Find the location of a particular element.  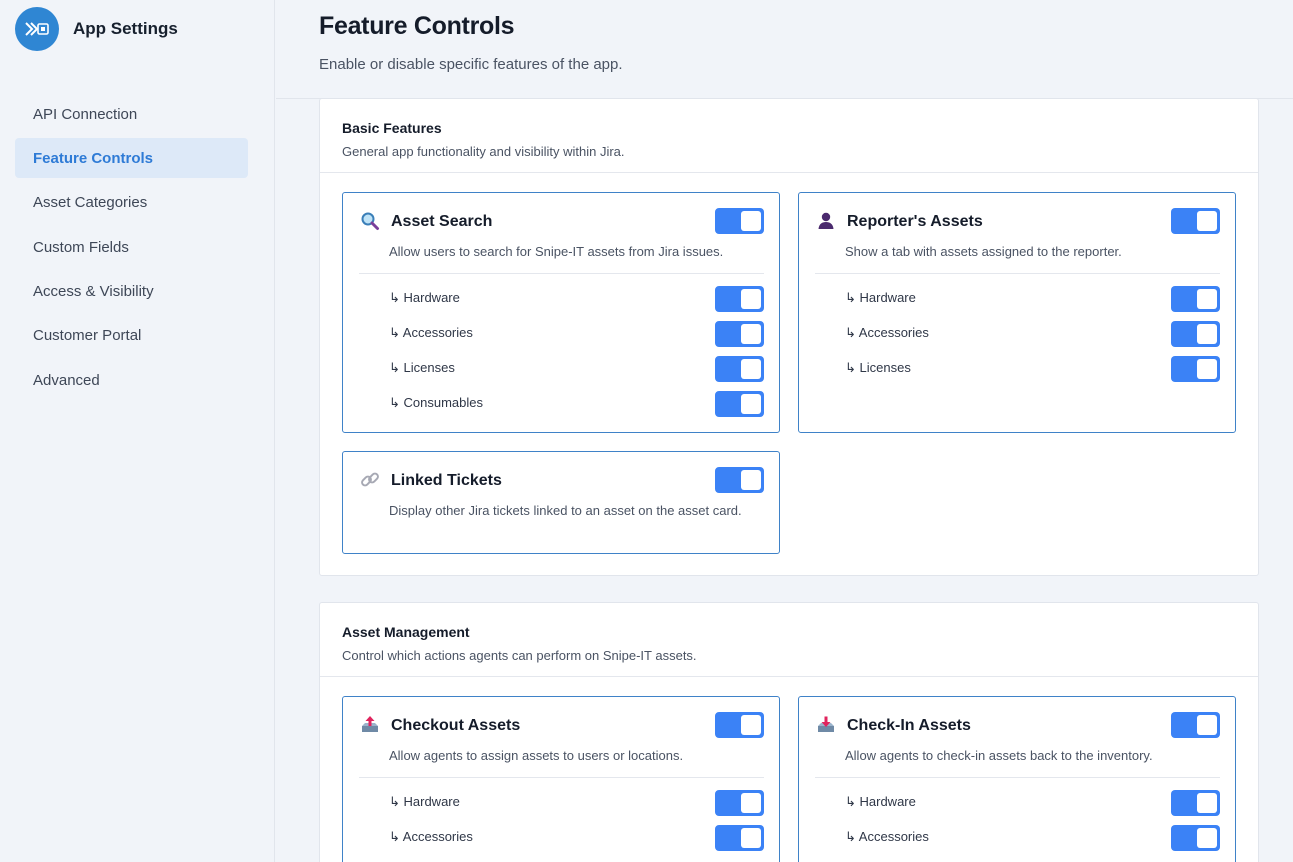

checkin-assets-toggle is located at coordinates (1195, 725).